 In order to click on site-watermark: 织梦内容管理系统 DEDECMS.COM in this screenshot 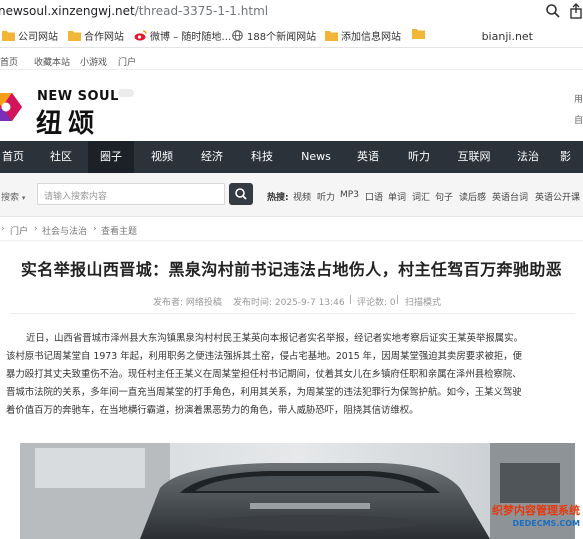, I will do `click(525, 515)`.